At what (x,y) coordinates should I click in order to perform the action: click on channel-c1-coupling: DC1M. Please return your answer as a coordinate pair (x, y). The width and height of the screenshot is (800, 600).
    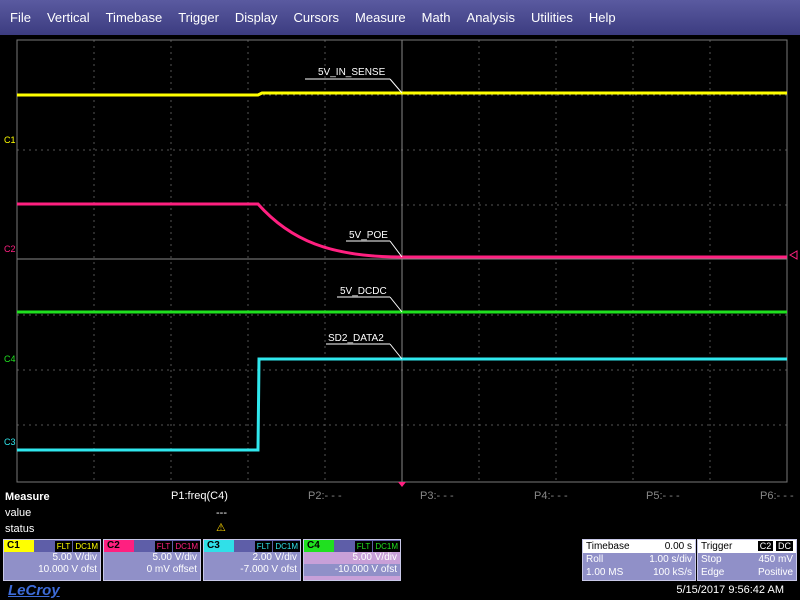
    Looking at the image, I should click on (86, 546).